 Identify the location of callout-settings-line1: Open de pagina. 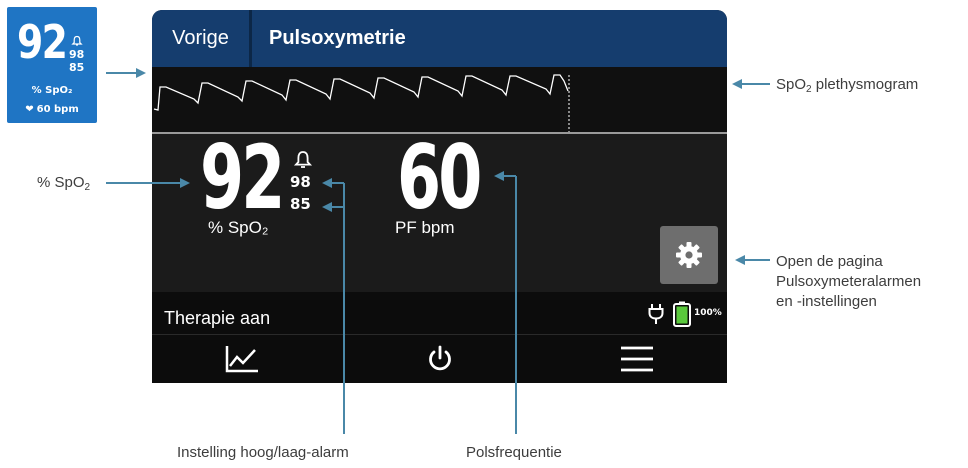
(829, 261).